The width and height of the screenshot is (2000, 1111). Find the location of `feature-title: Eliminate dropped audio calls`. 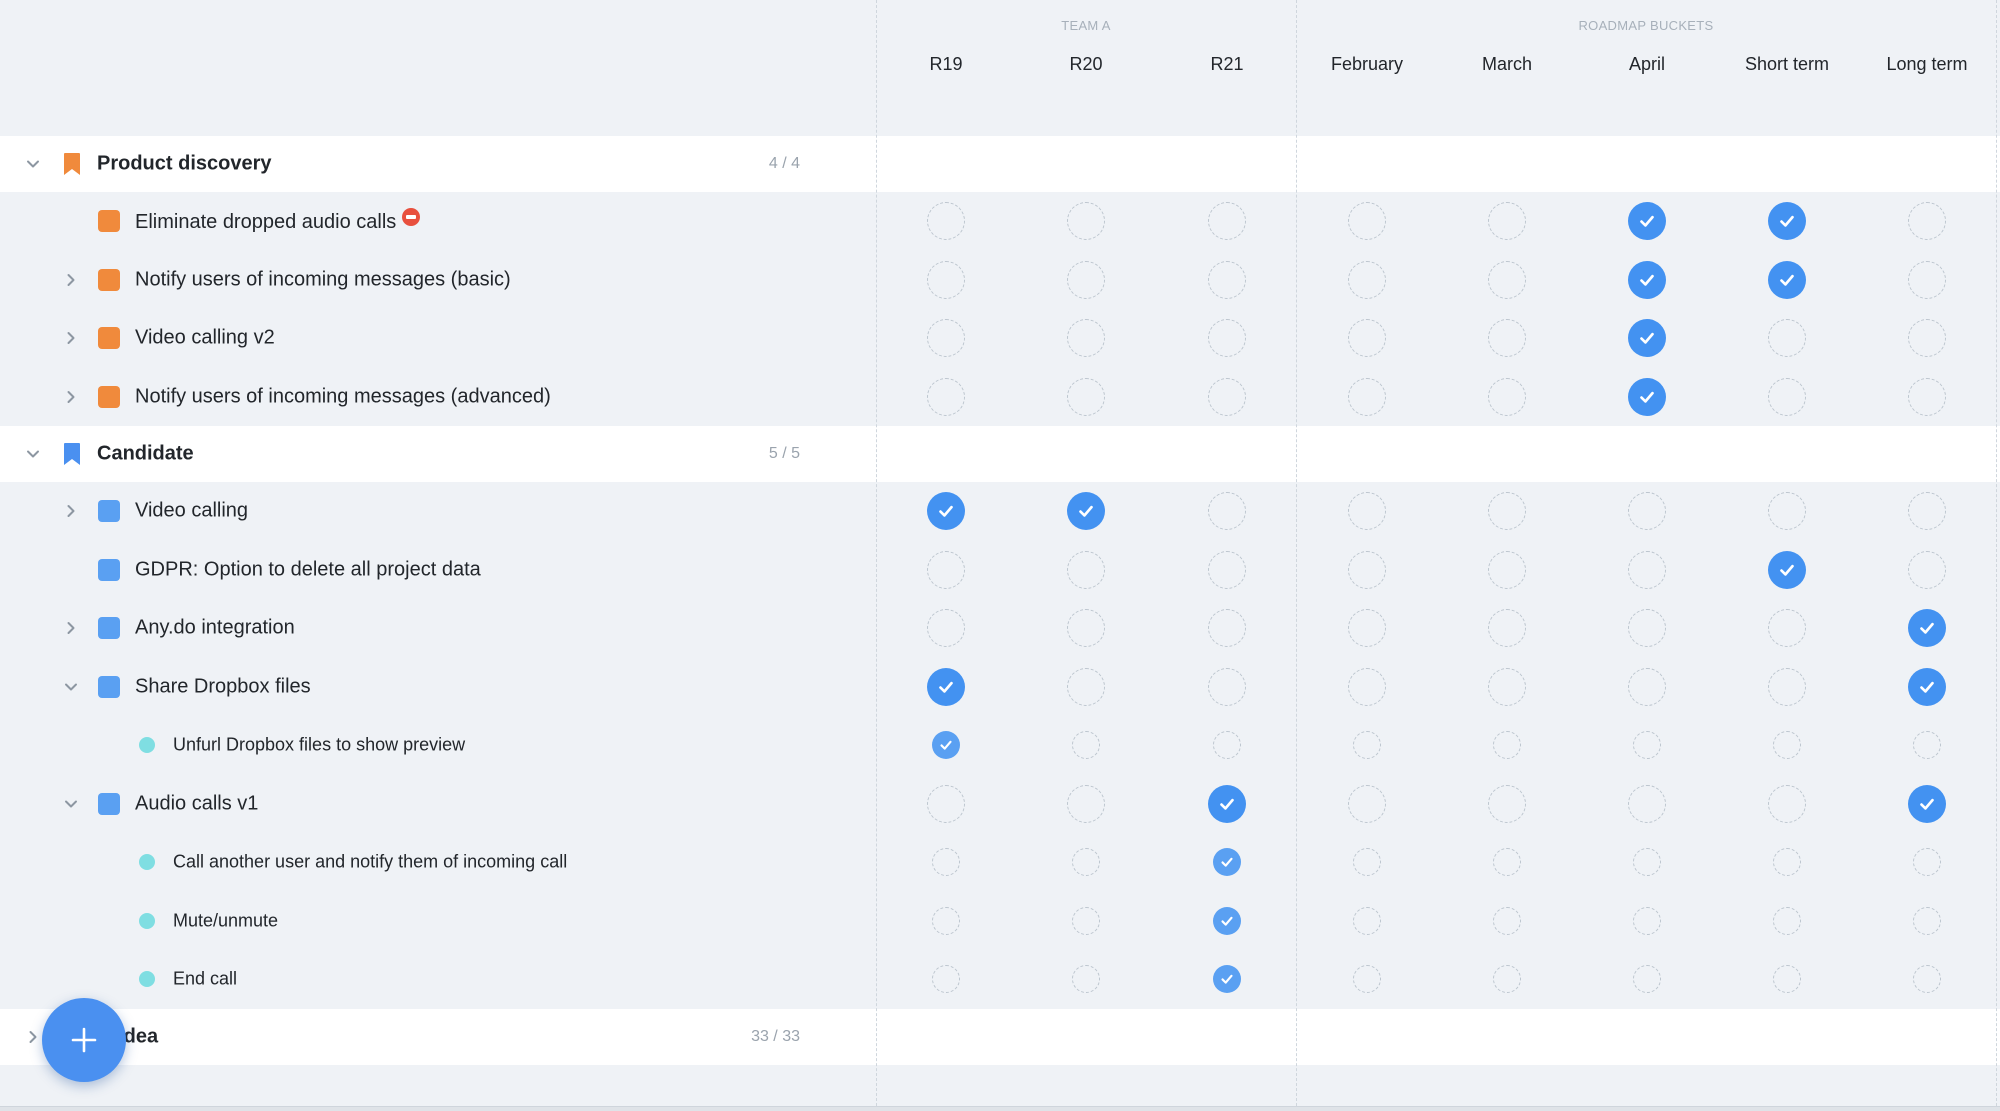

feature-title: Eliminate dropped audio calls is located at coordinates (278, 221).